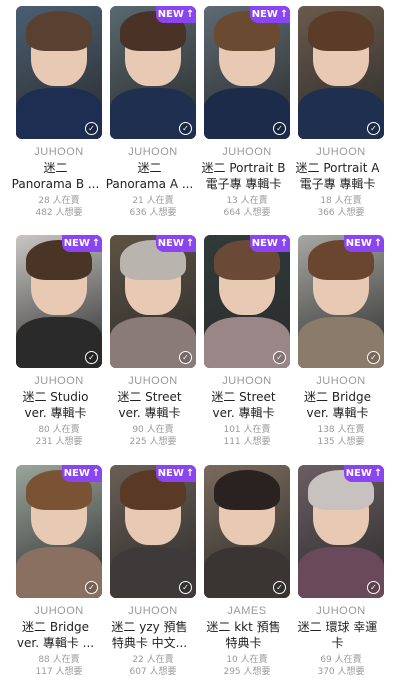 This screenshot has height=685, width=400. I want to click on wanted-count: 366 人想要, so click(341, 213).